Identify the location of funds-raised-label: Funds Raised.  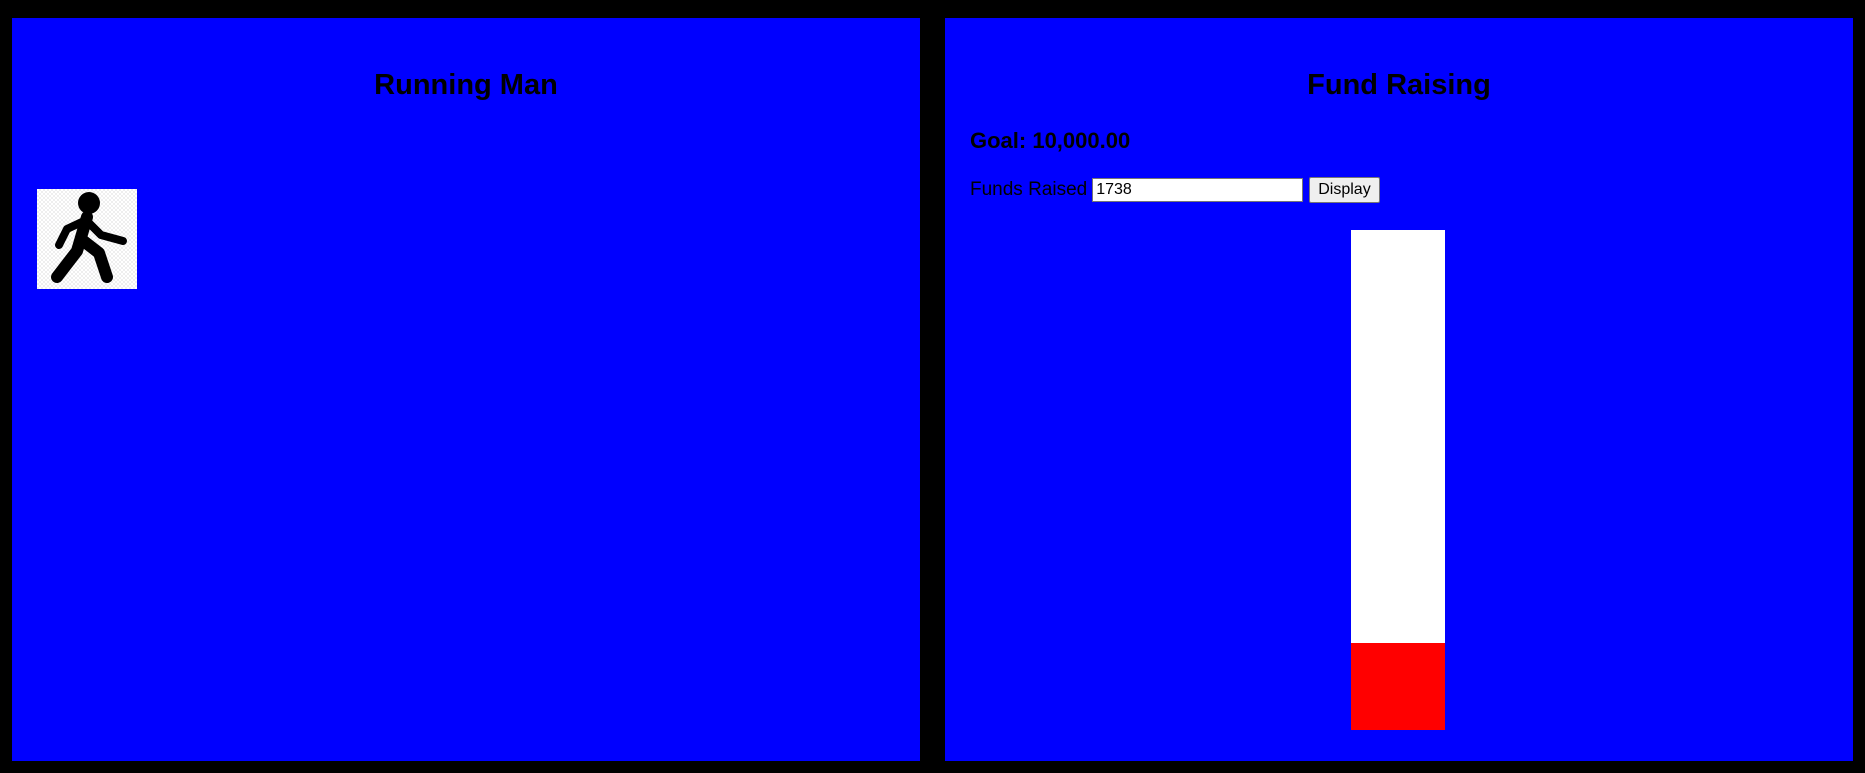
(1029, 189).